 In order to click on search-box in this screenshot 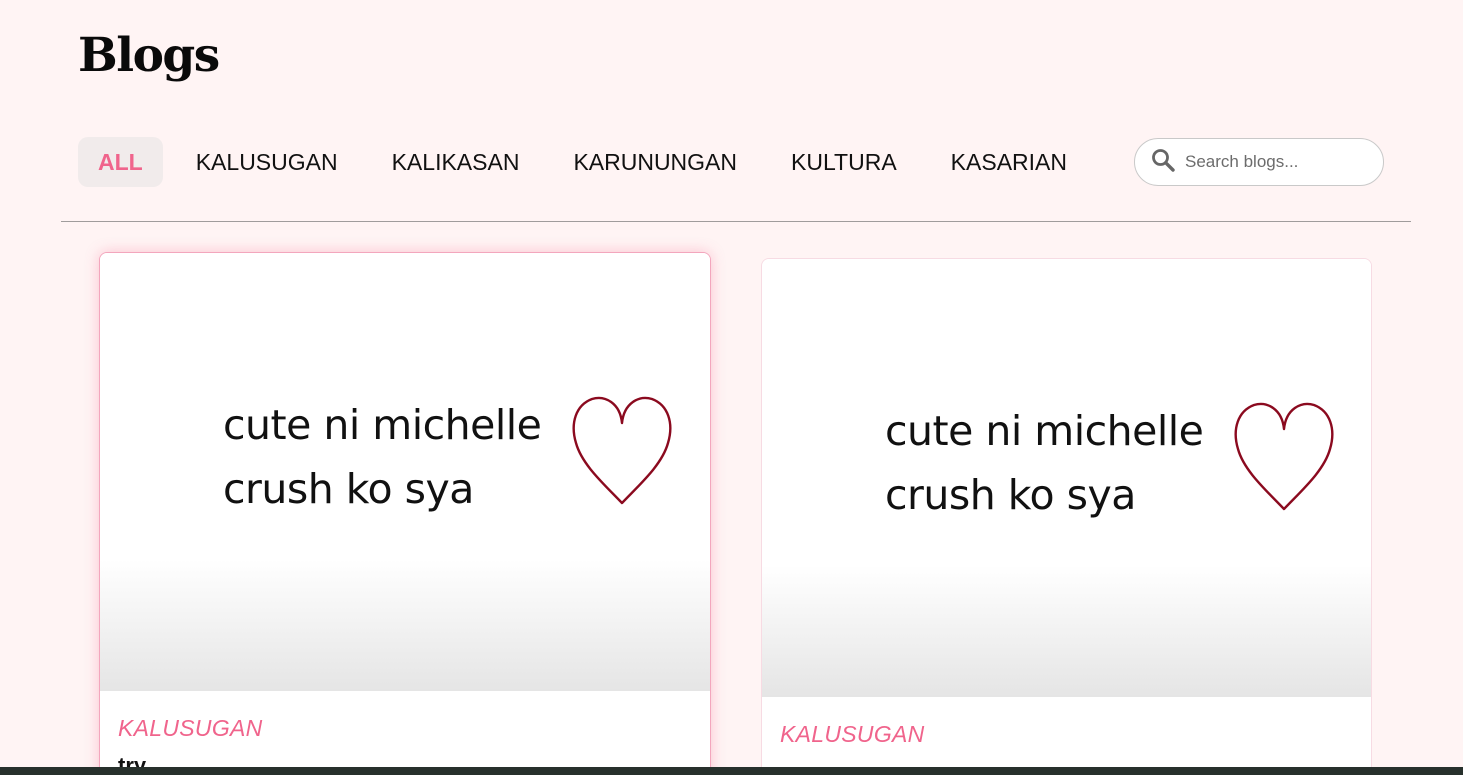, I will do `click(1259, 162)`.